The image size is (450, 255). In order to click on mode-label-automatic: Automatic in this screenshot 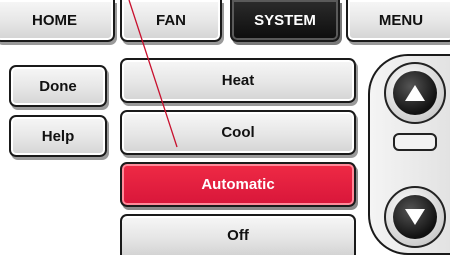, I will do `click(238, 184)`.